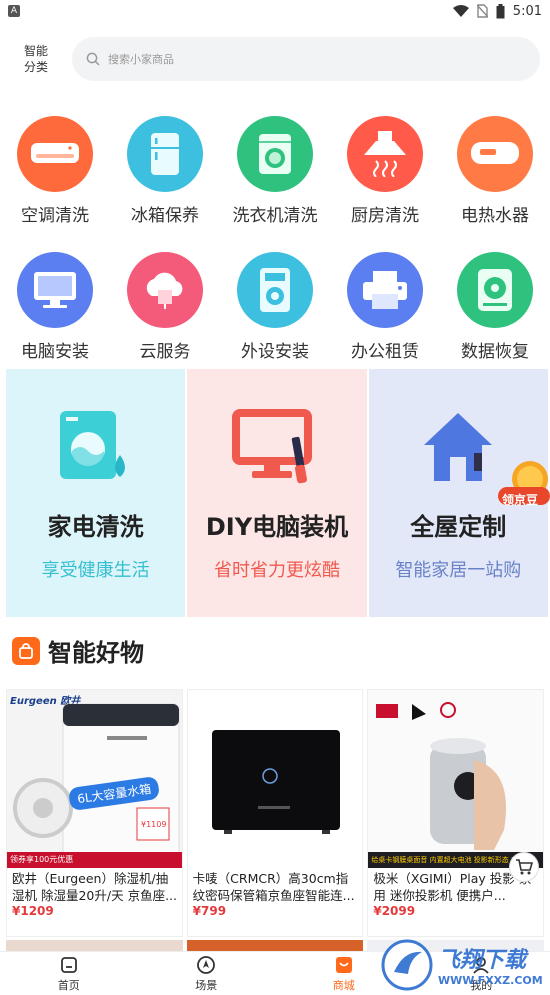 Image resolution: width=550 pixels, height=995 pixels. I want to click on service-label: 办公租赁, so click(385, 352).